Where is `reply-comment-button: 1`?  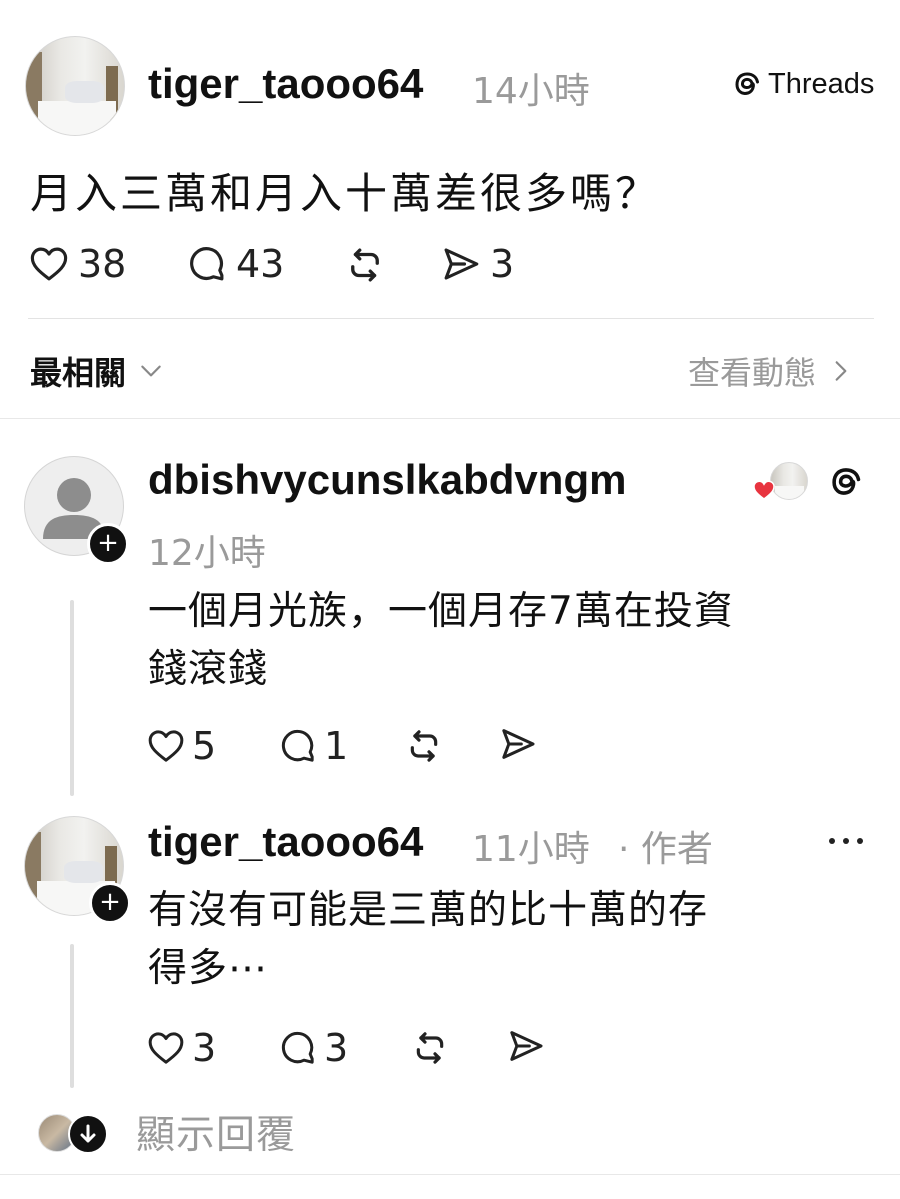 reply-comment-button: 1 is located at coordinates (313, 746).